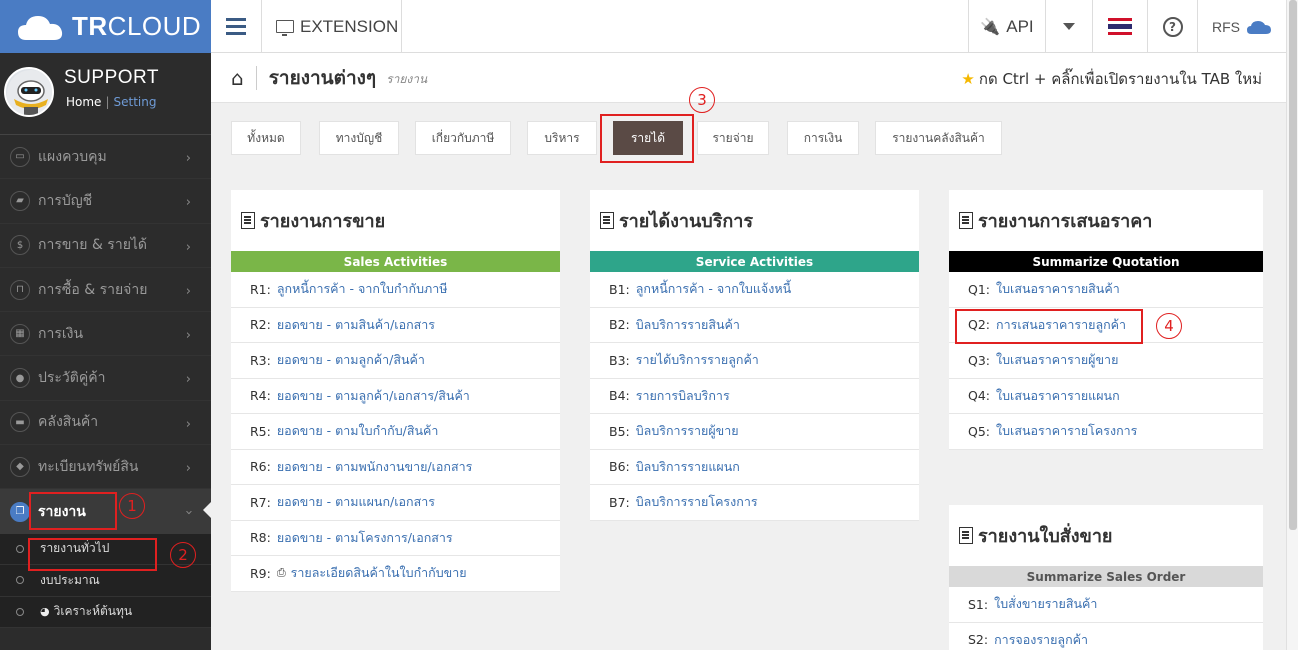  I want to click on report-code: B7:, so click(619, 502).